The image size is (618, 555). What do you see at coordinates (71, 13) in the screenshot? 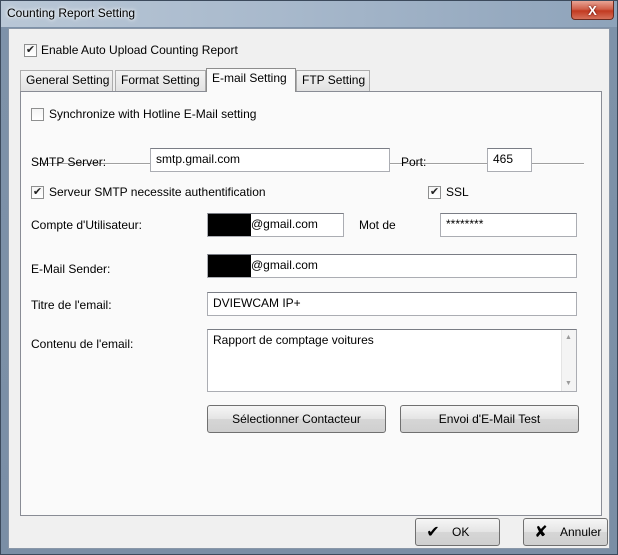
I see `window-title: Counting Report Setting` at bounding box center [71, 13].